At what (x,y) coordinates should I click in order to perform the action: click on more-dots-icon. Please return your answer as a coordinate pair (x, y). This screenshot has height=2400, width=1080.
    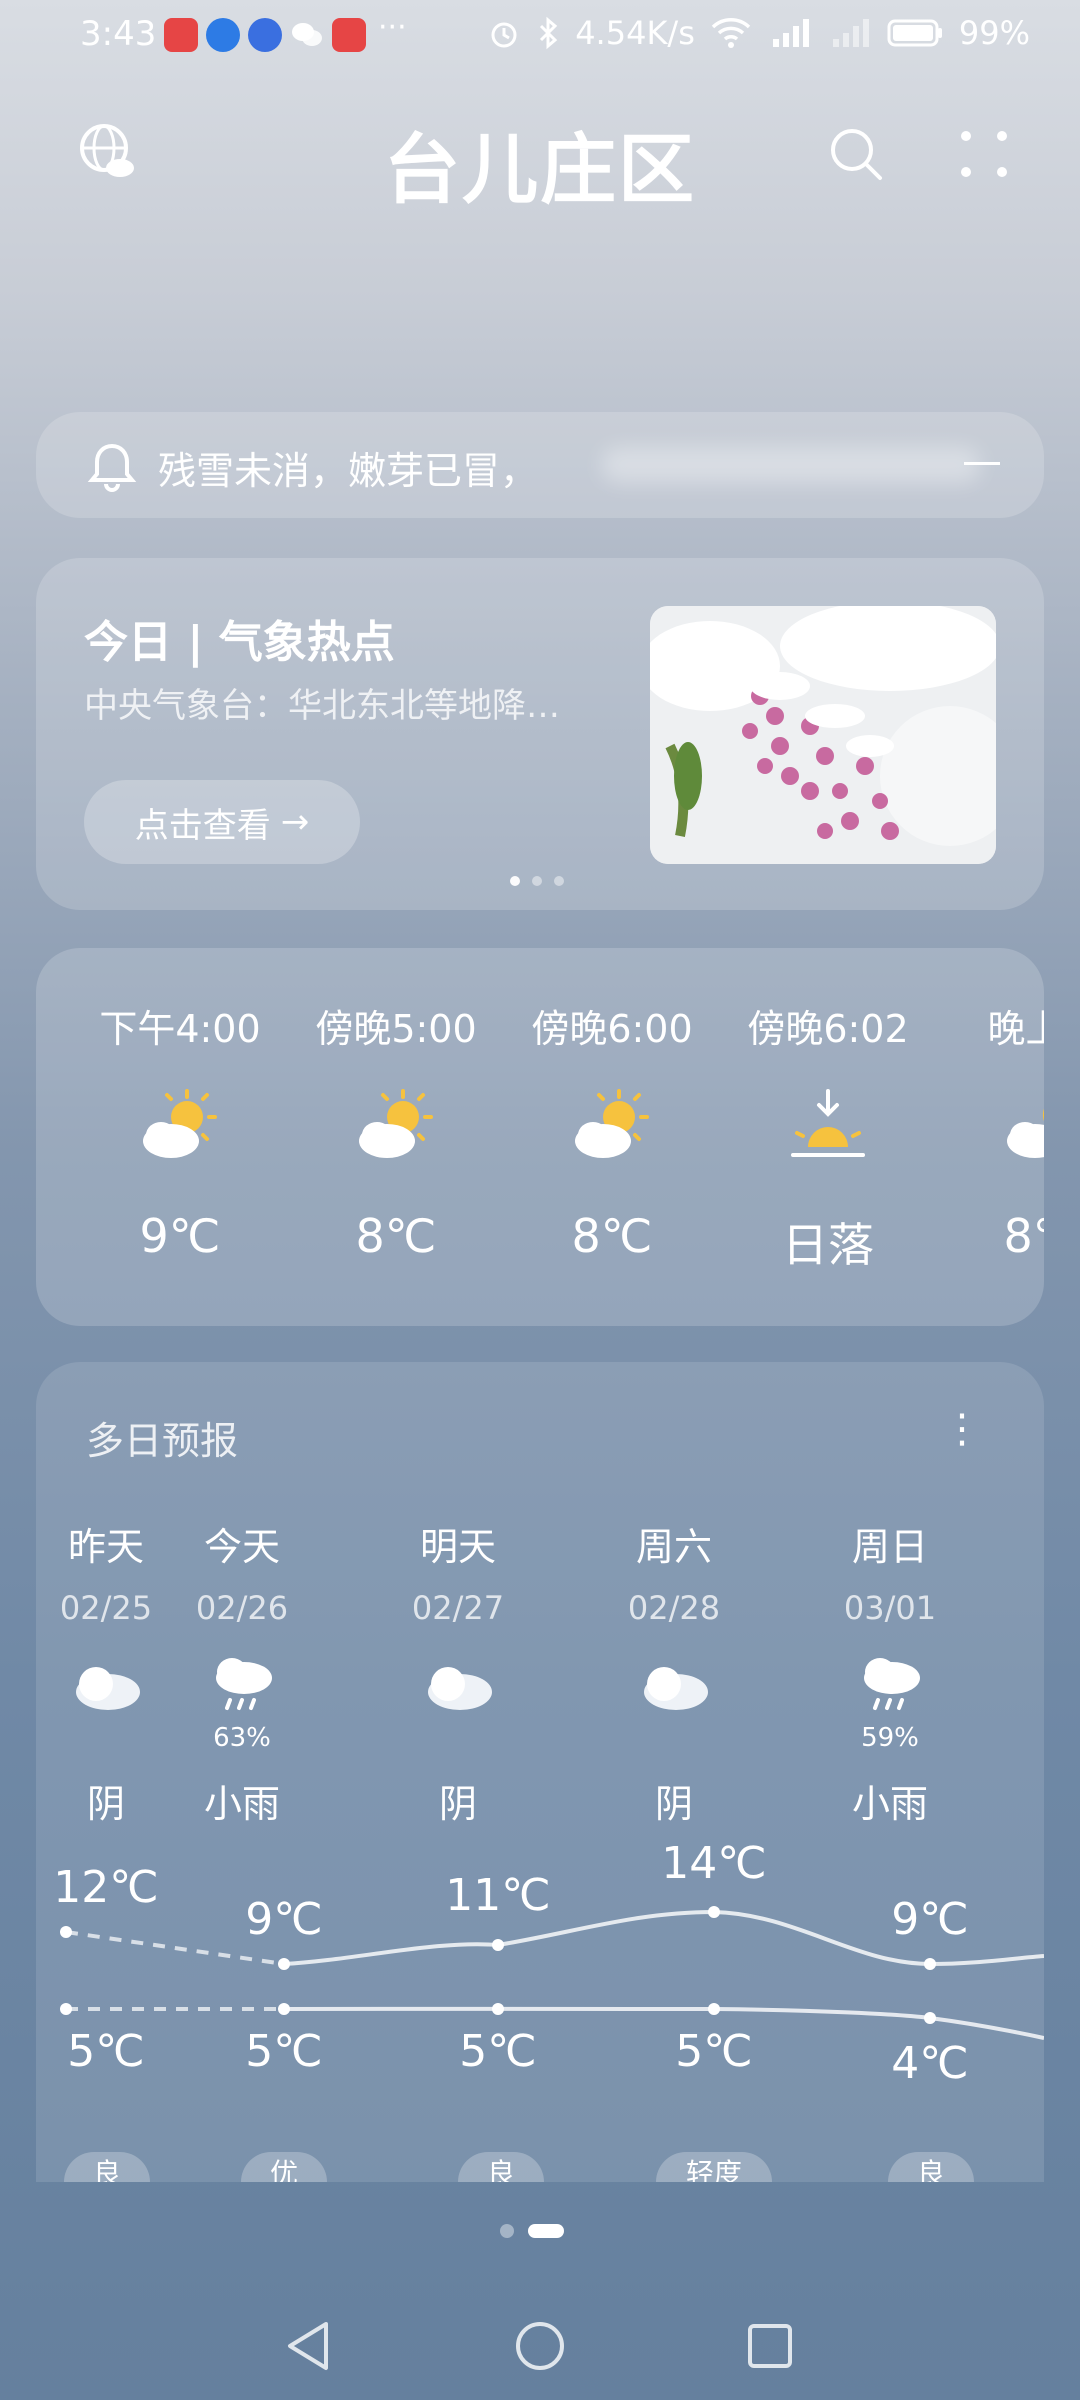
    Looking at the image, I should click on (984, 156).